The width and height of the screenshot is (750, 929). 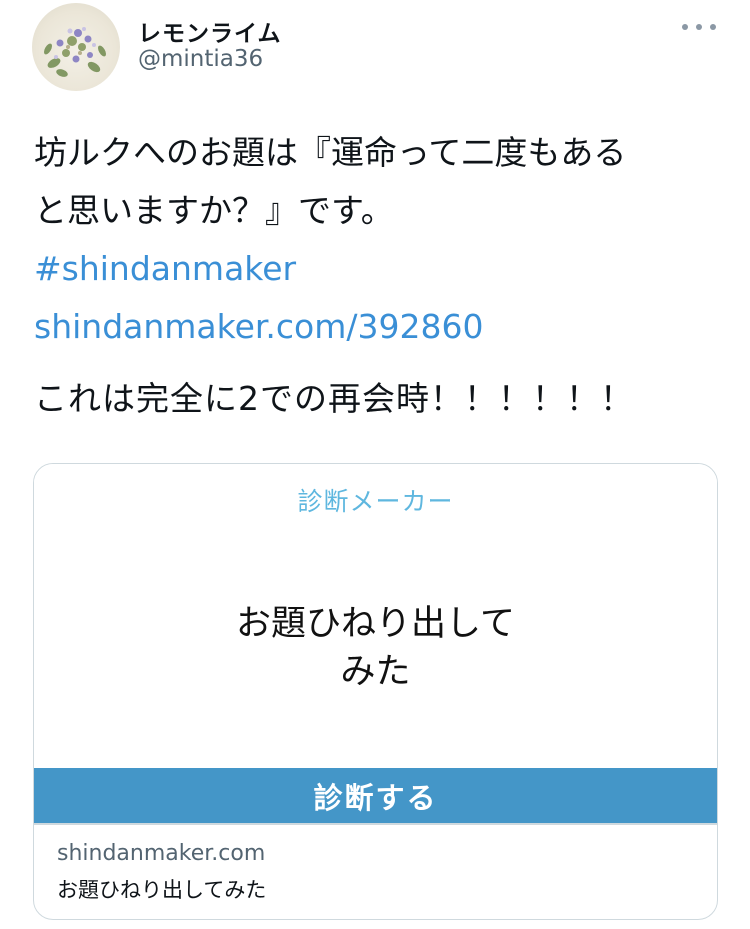 What do you see at coordinates (258, 327) in the screenshot?
I see `url-link: shindanmaker.com/392860` at bounding box center [258, 327].